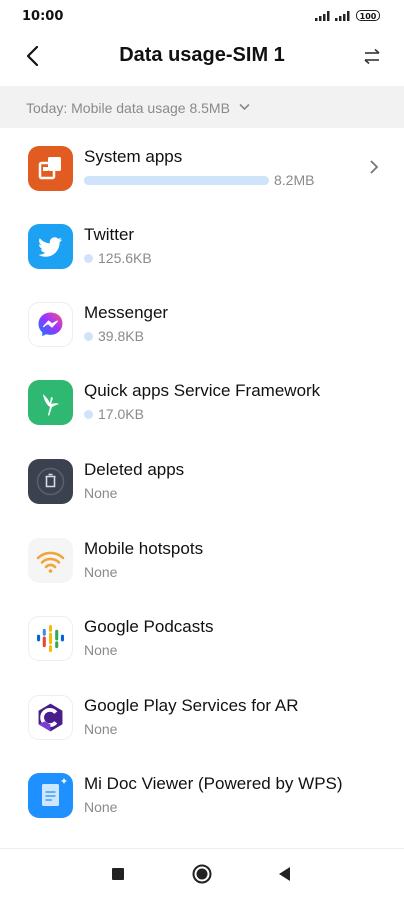  Describe the element at coordinates (202, 335) in the screenshot. I see `list-item-messenger: Messenger 39.8KB` at that location.